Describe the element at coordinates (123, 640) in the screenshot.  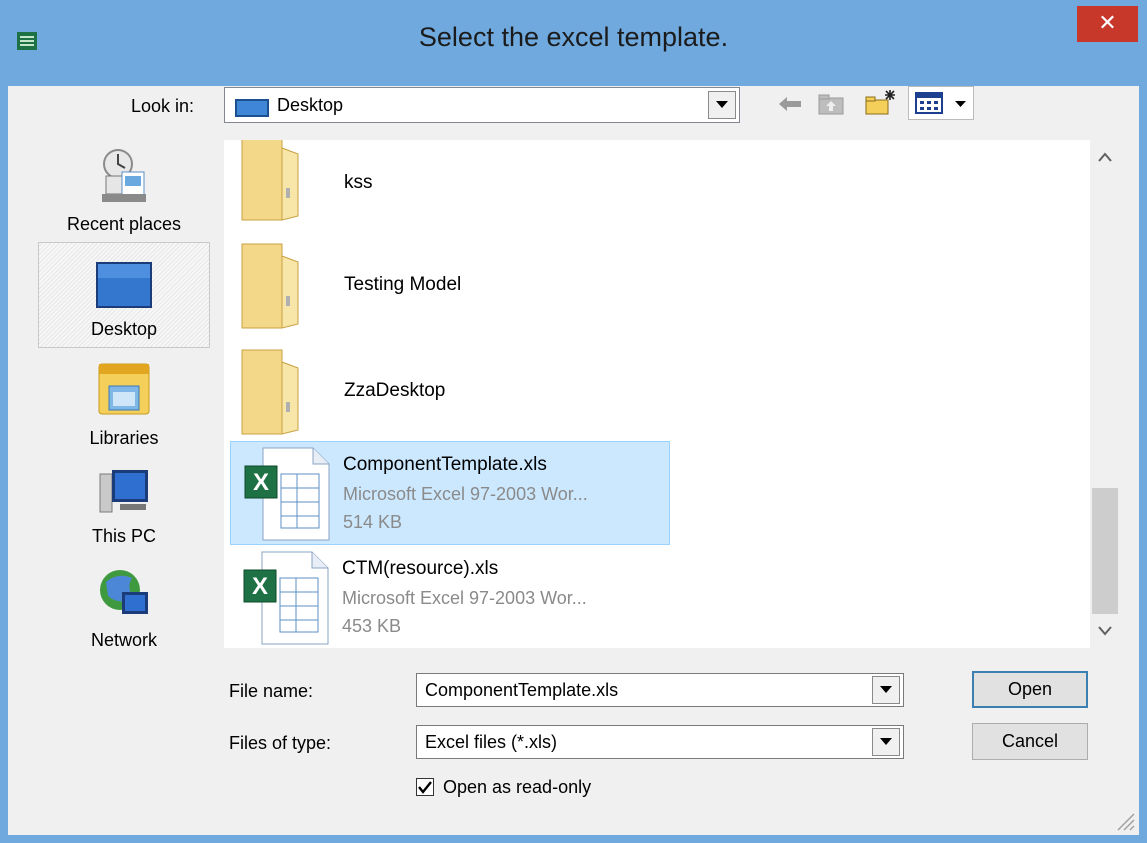
I see `place-label: Network` at that location.